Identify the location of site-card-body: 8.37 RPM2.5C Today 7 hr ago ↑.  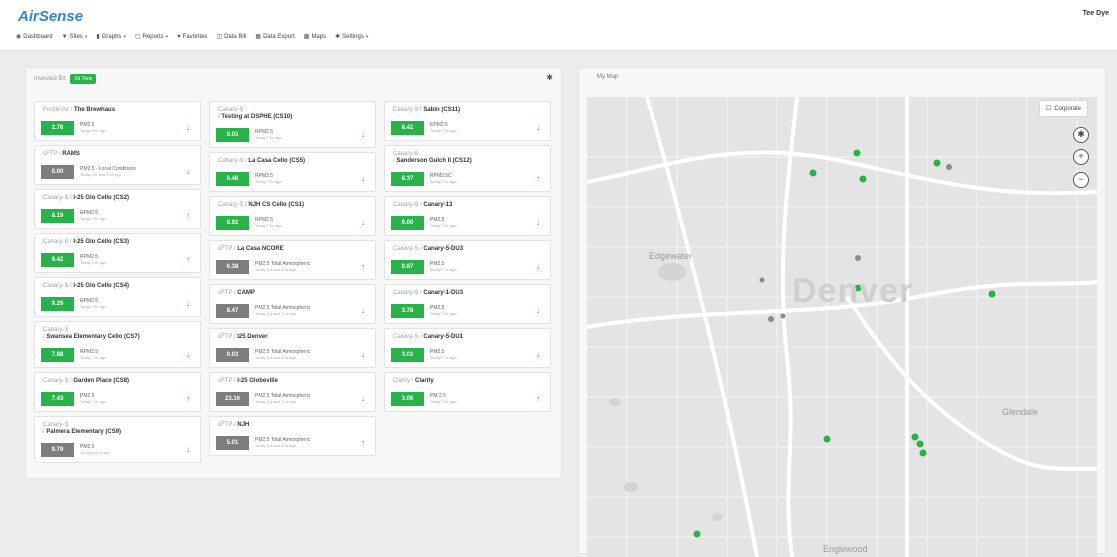
(467, 179).